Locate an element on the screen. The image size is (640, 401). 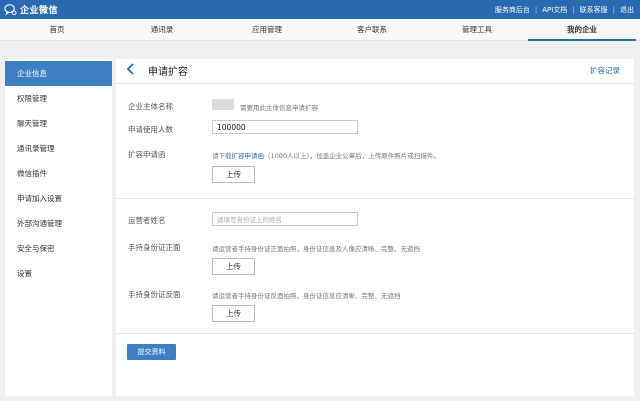
letter-hint-suffix: （1000人以上），加盖企业公章后，上传原件照片或扫描件。 is located at coordinates (352, 156).